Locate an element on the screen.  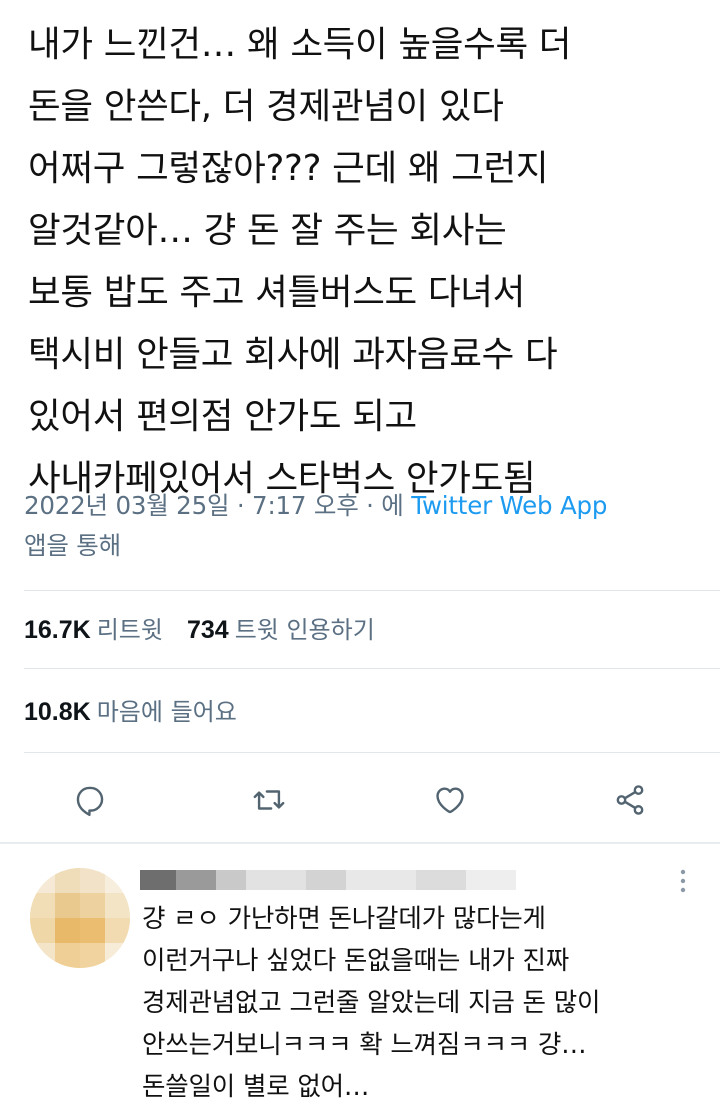
retweet-stats: 16.7K 리트윗 734 트윗 인용하기 is located at coordinates (199, 630).